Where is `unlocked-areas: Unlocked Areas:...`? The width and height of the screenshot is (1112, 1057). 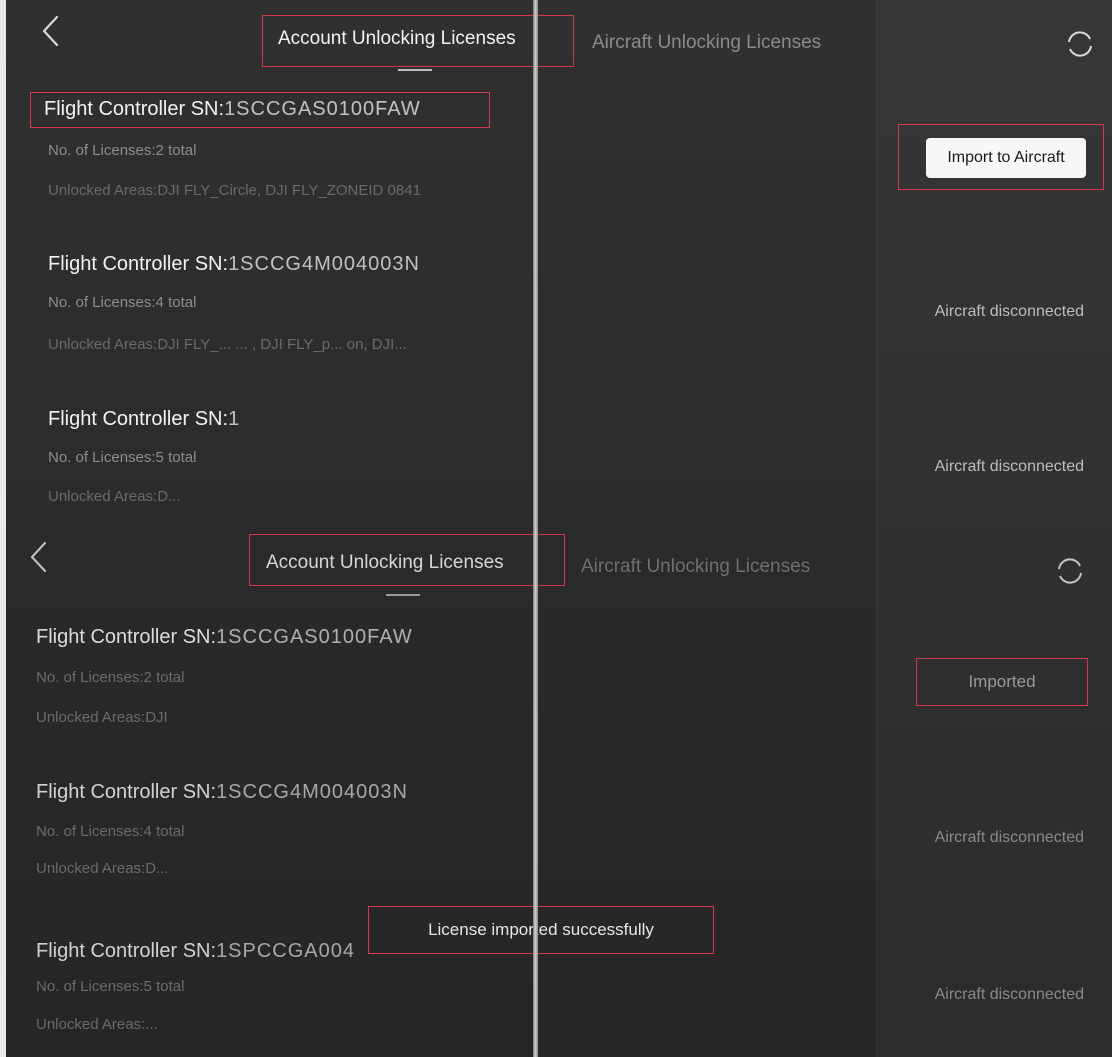 unlocked-areas: Unlocked Areas:... is located at coordinates (97, 1024).